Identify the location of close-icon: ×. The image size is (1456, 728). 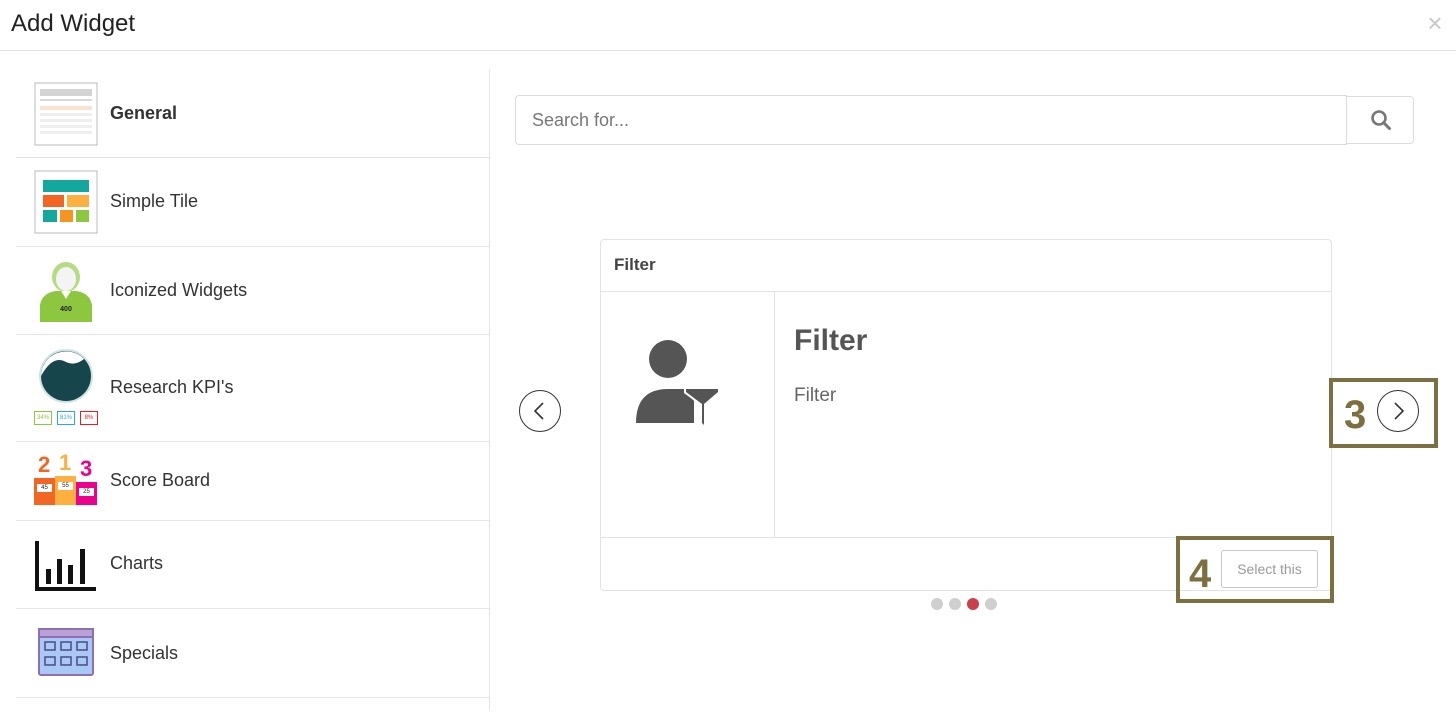
(1435, 23).